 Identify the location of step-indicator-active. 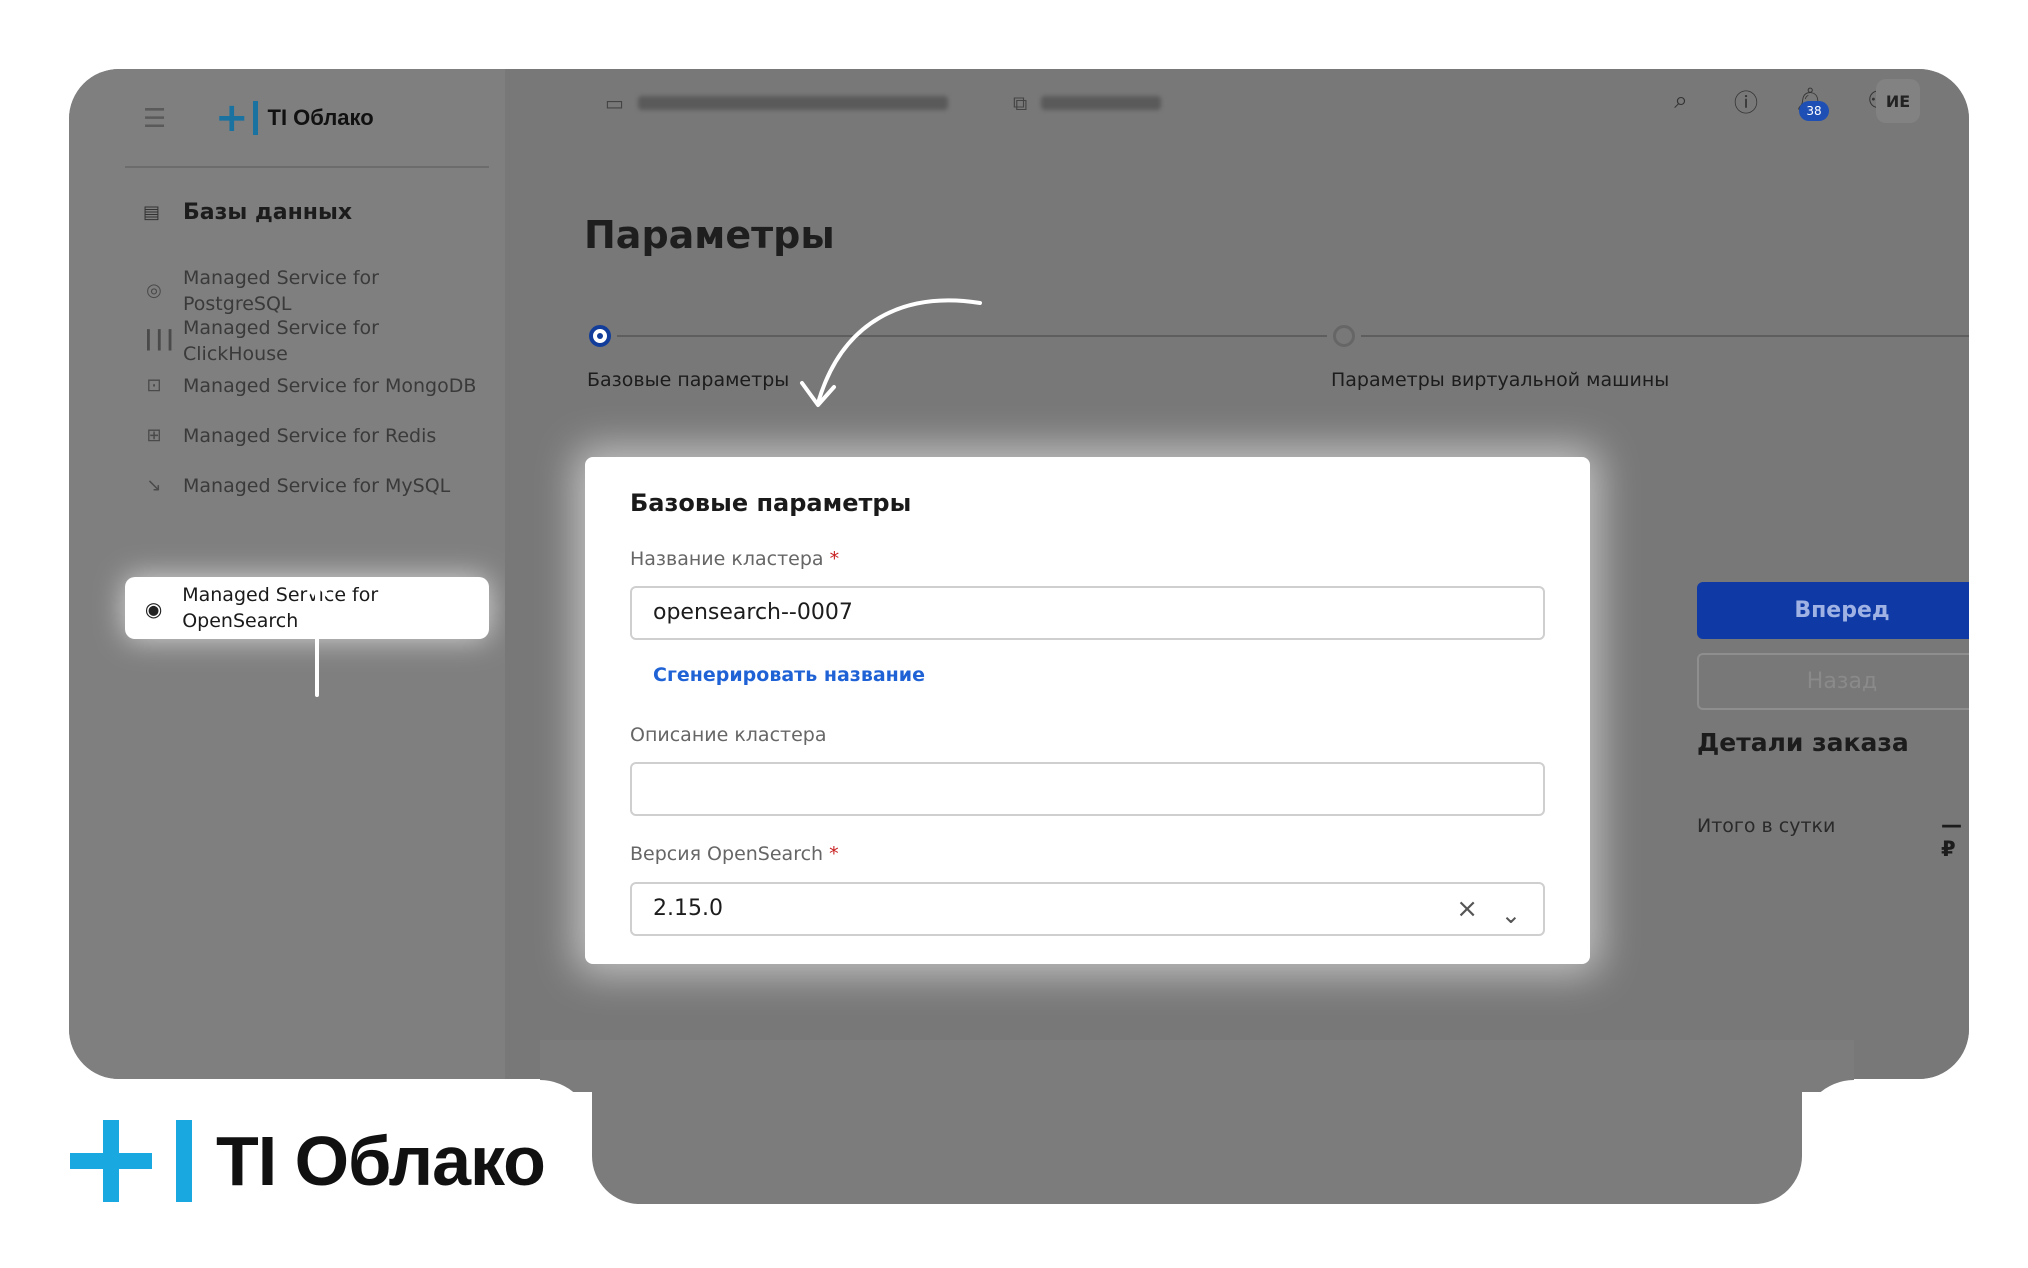
(600, 336).